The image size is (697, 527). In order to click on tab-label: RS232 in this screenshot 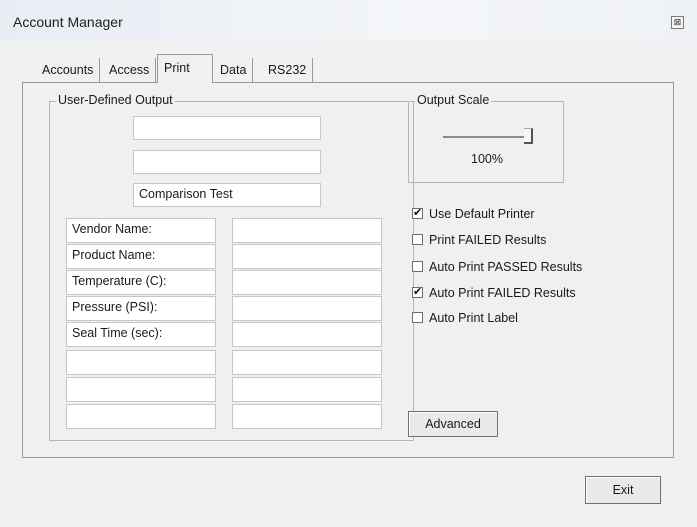, I will do `click(287, 70)`.